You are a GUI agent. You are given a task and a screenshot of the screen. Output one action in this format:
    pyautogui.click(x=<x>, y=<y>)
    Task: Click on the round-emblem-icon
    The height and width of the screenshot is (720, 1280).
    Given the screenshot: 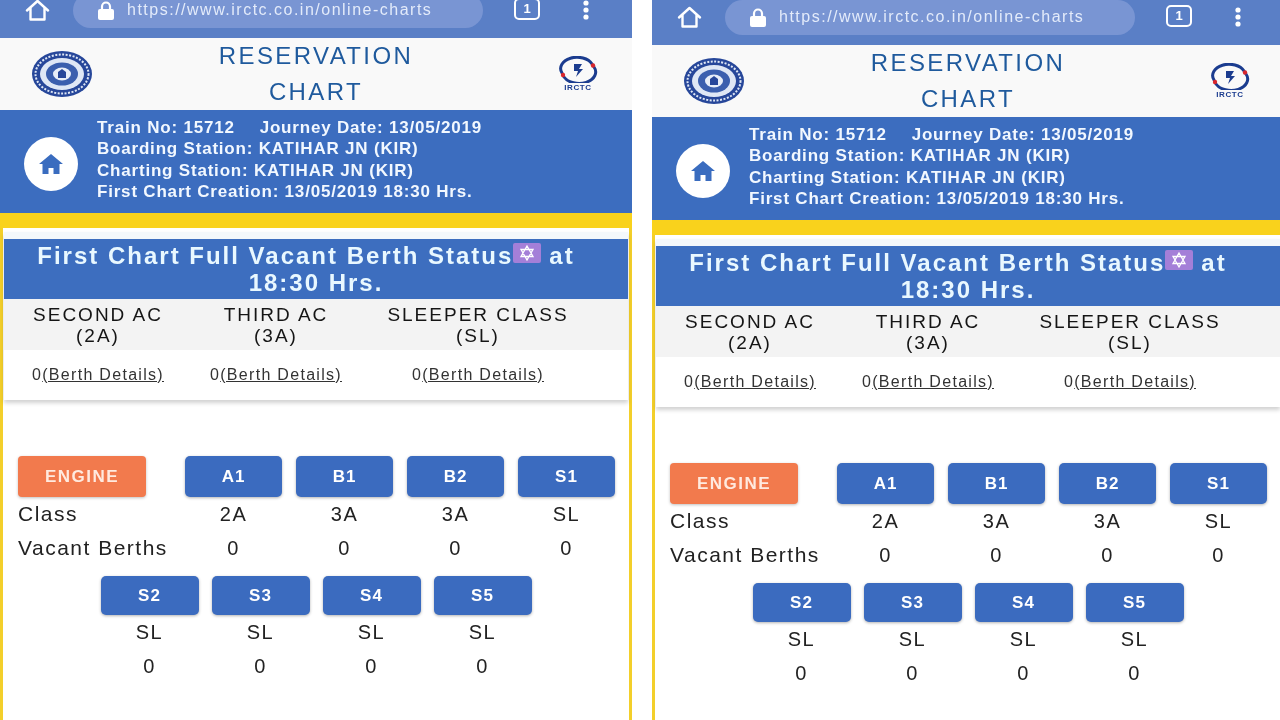 What is the action you would take?
    pyautogui.click(x=62, y=74)
    